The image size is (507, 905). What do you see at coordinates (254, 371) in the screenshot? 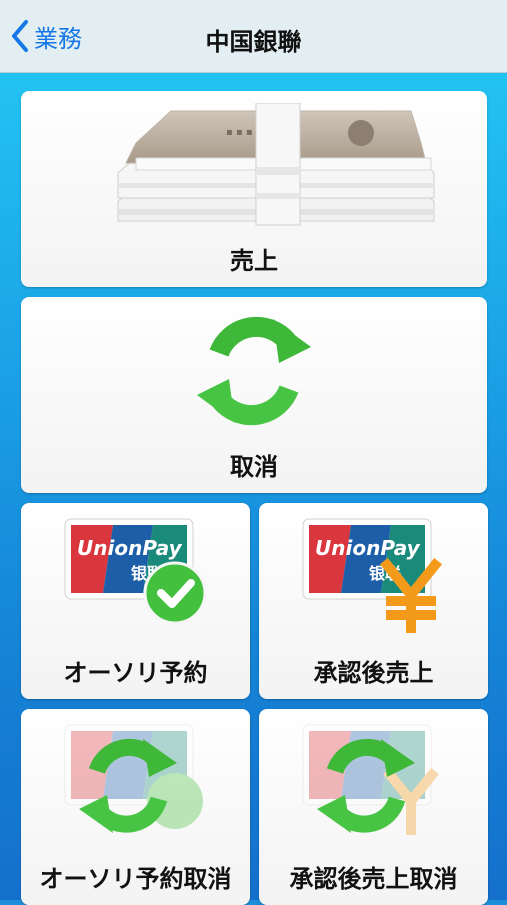
I see `refresh-arrows-icon` at bounding box center [254, 371].